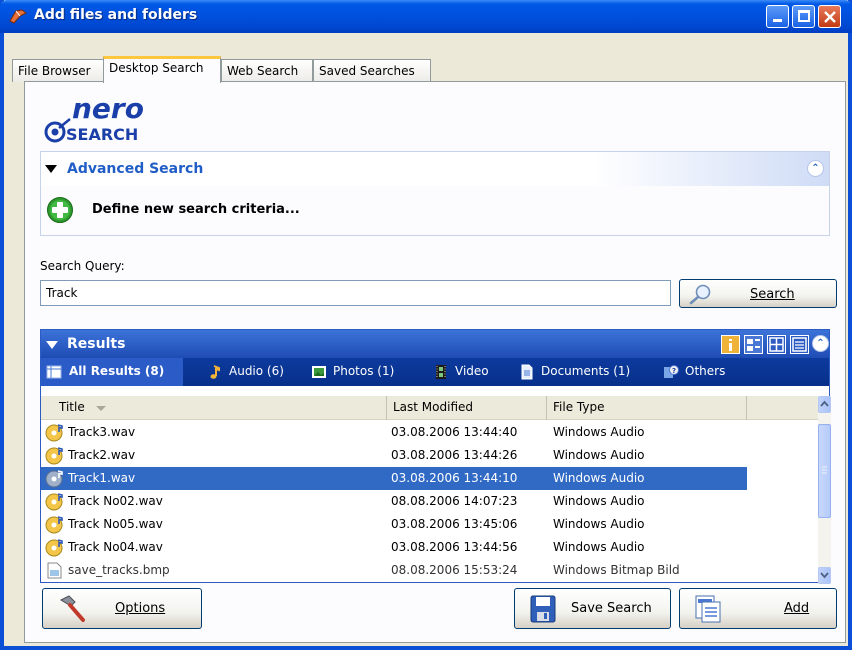 The width and height of the screenshot is (852, 650). I want to click on bitmap-file-icon, so click(54, 570).